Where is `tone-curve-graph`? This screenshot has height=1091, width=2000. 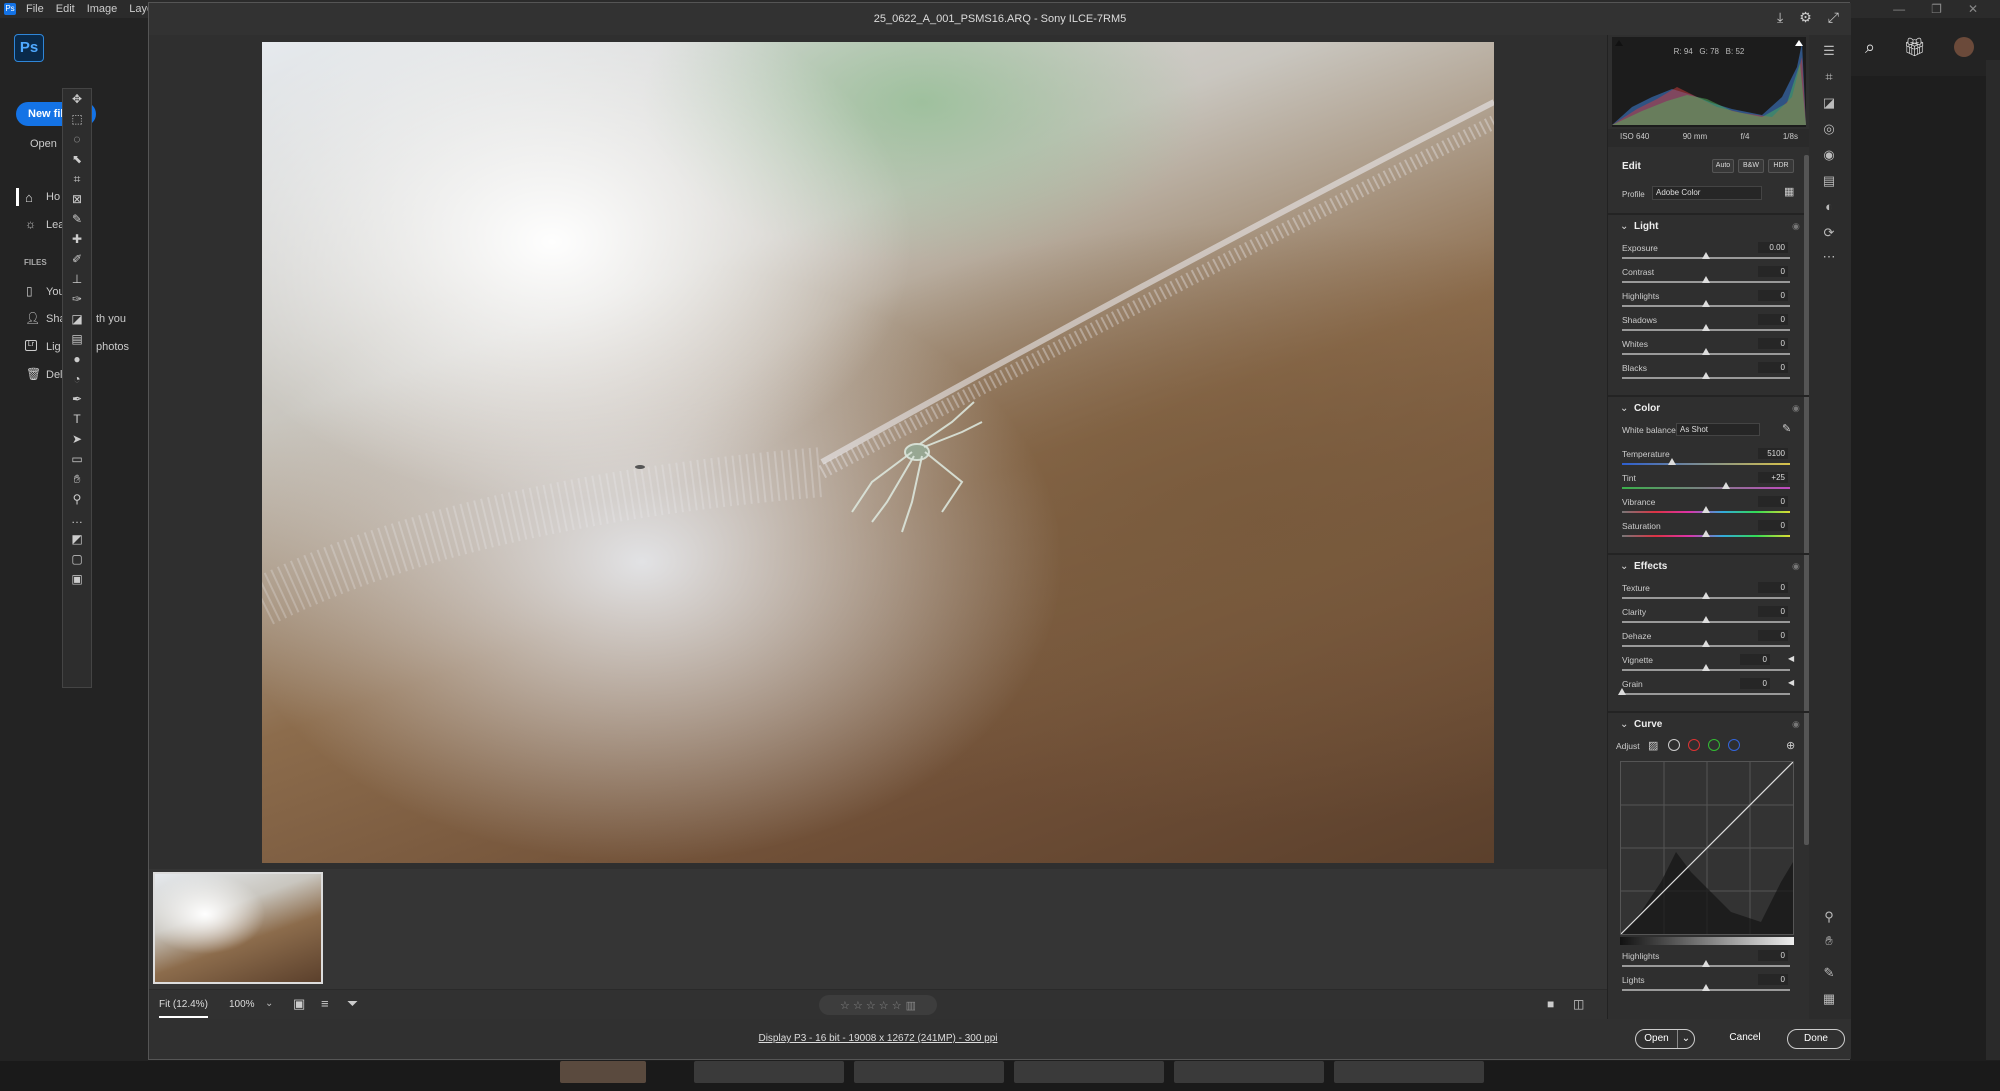
tone-curve-graph is located at coordinates (1707, 848).